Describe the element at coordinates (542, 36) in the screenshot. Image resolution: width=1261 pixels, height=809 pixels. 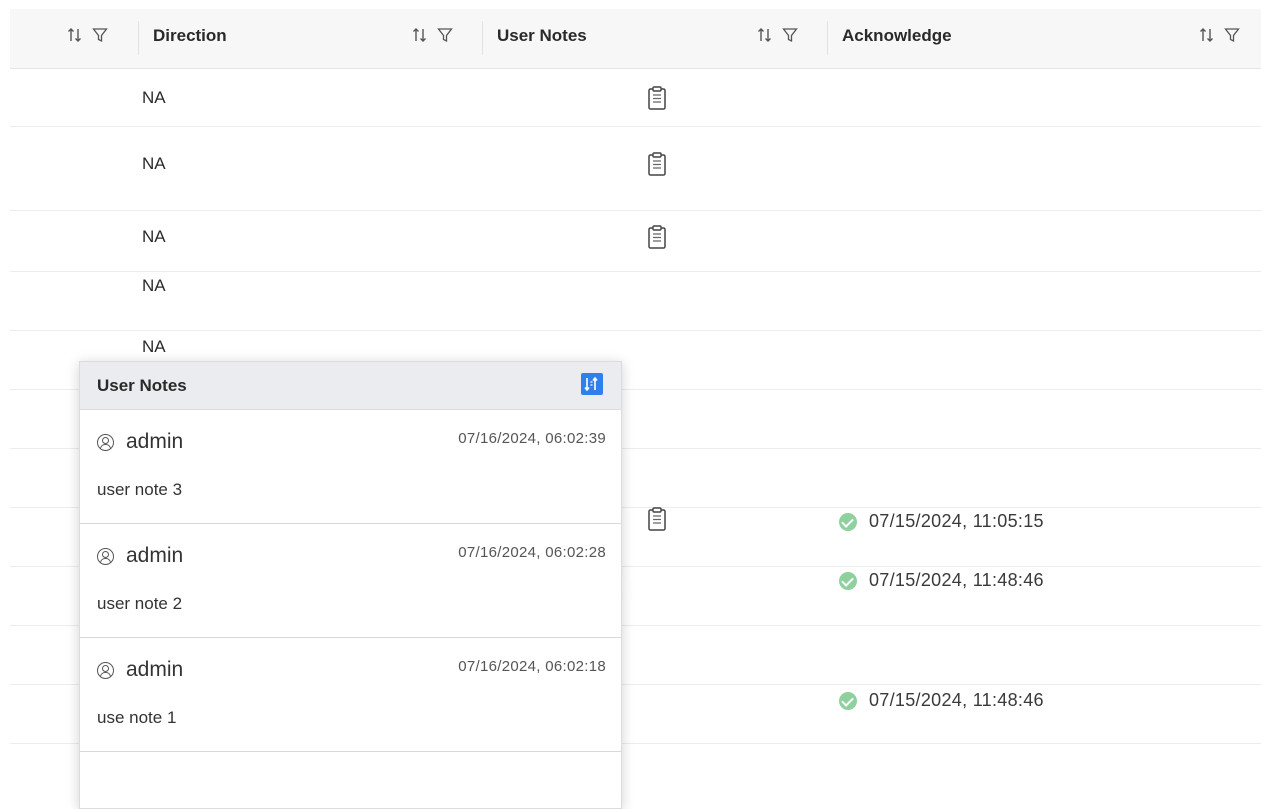
I see `column-header-user-notes: User Notes` at that location.